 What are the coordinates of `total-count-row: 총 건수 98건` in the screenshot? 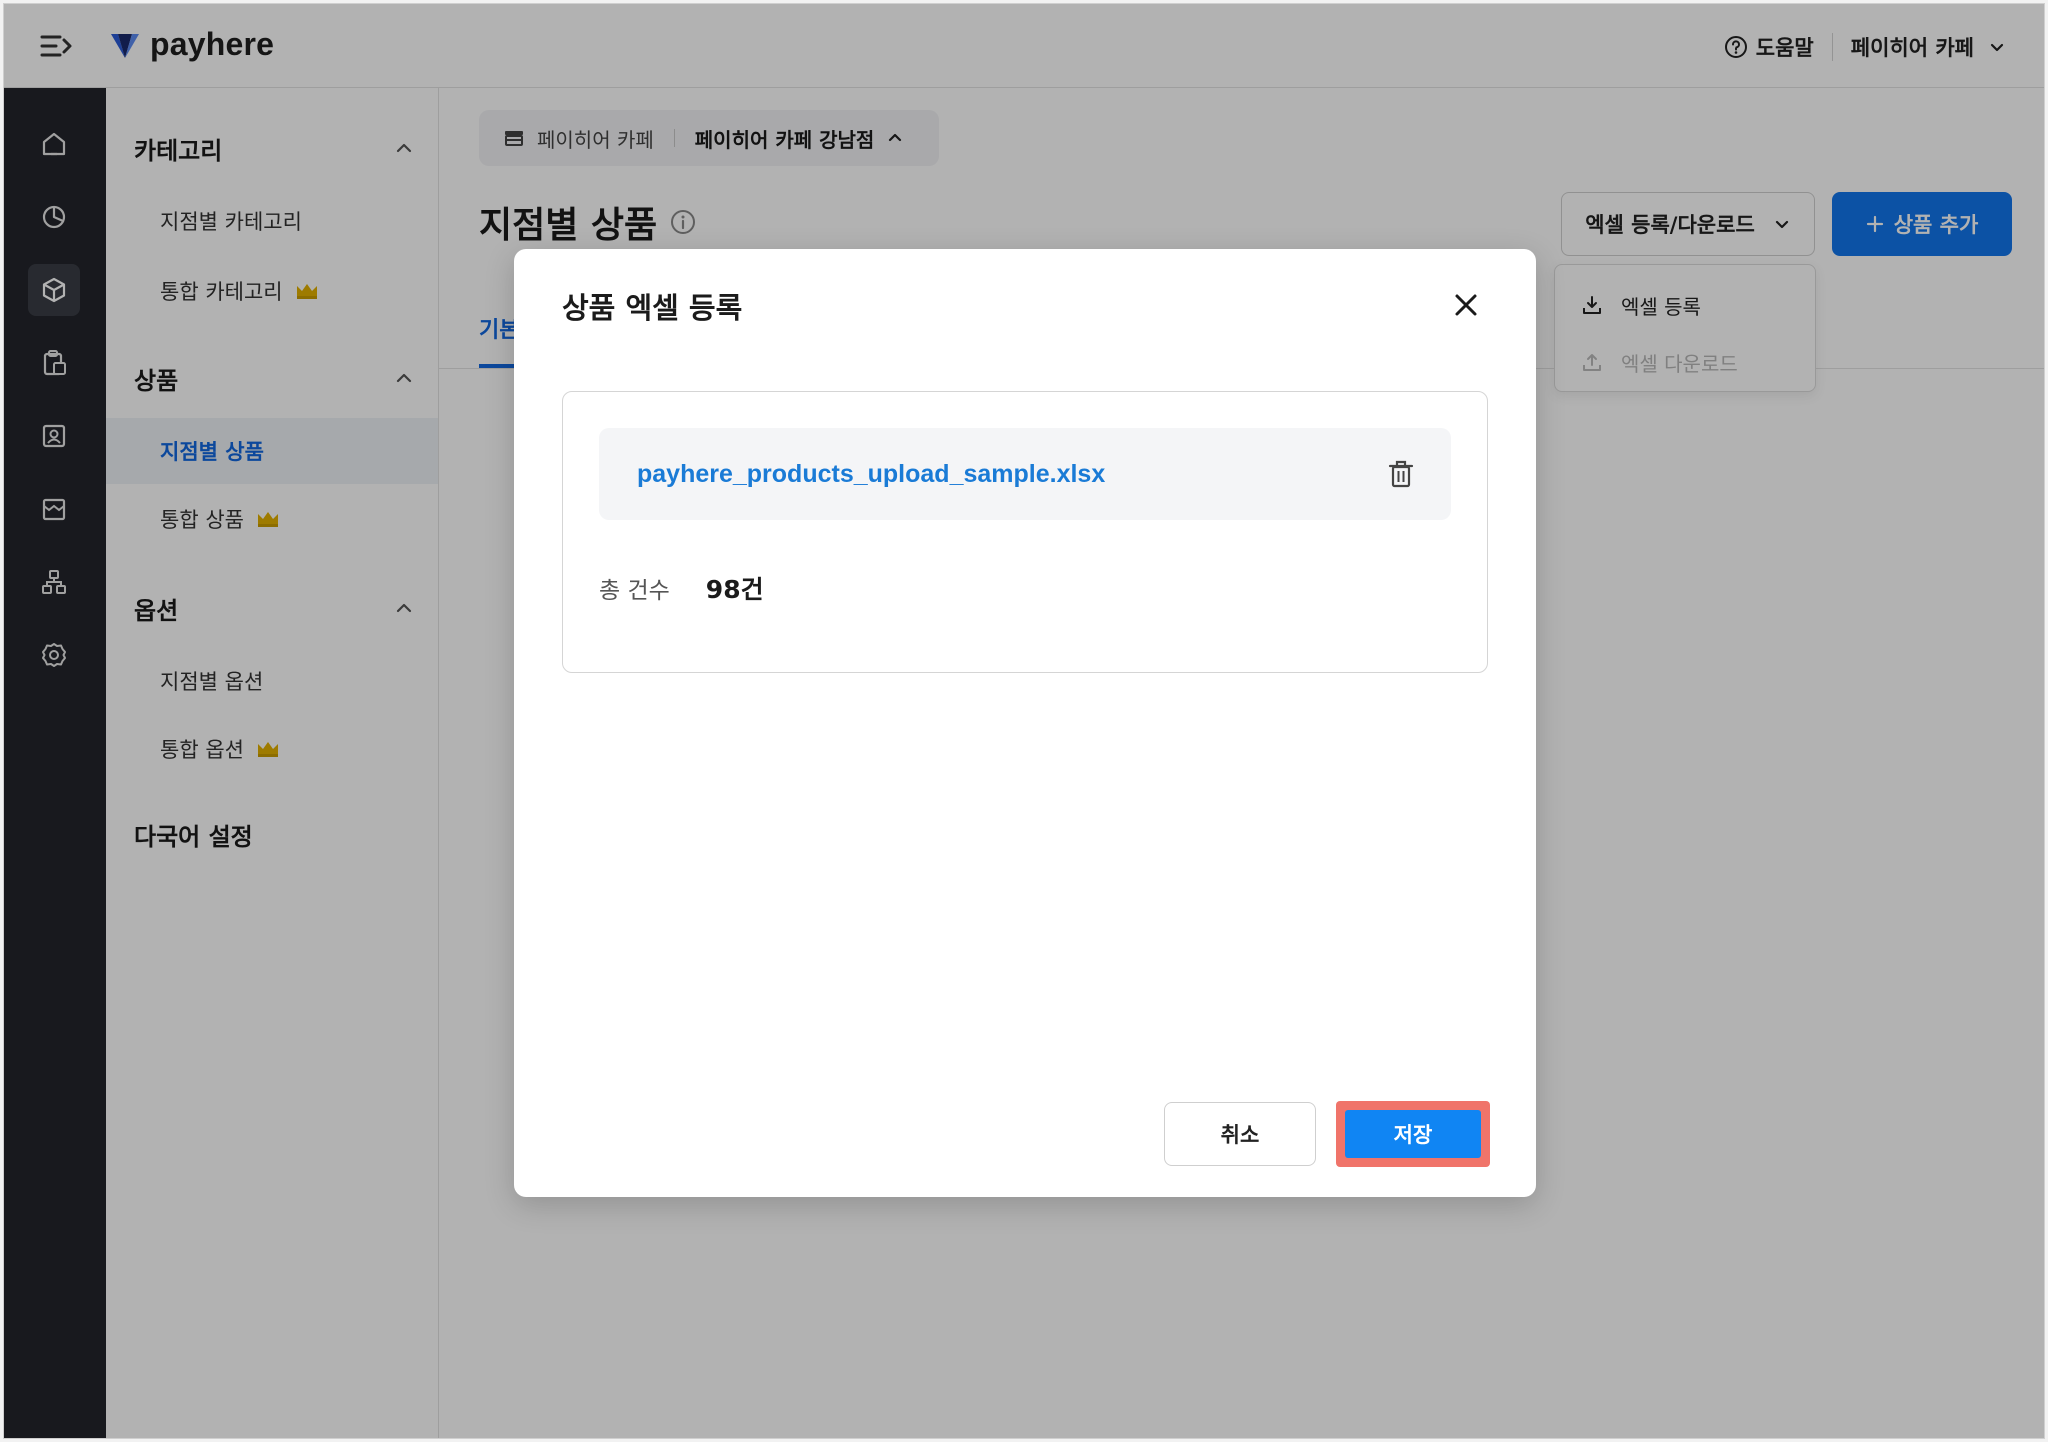 It's located at (681, 588).